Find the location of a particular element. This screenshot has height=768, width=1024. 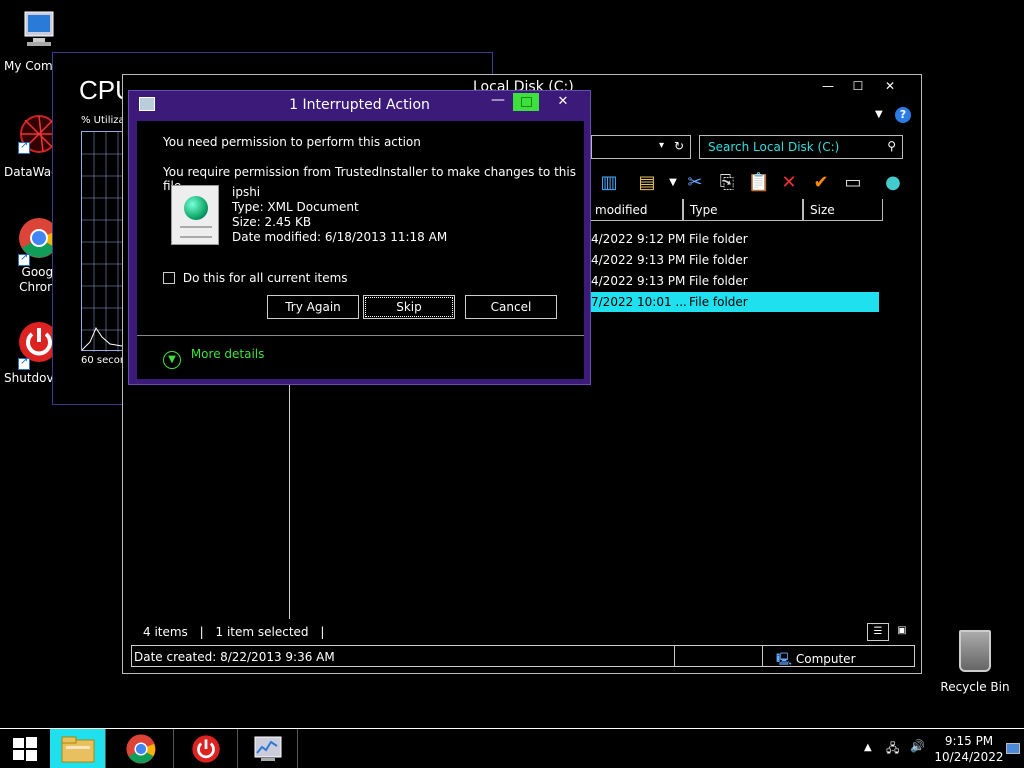

task-manager-icon is located at coordinates (267, 748).